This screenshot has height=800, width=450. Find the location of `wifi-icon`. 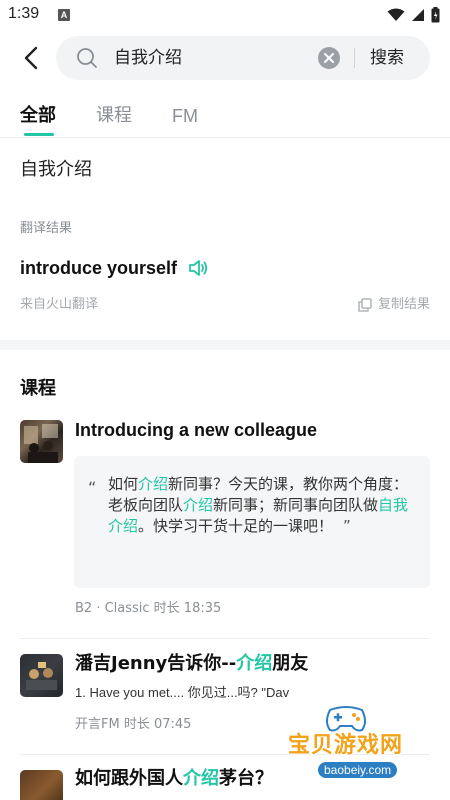

wifi-icon is located at coordinates (396, 14).